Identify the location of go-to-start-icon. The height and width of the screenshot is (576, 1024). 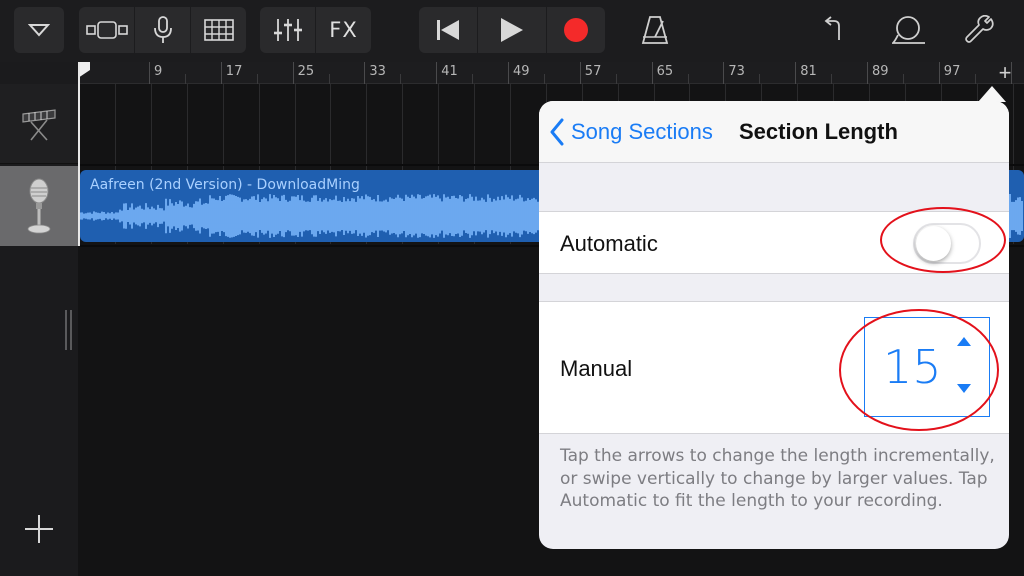
(448, 30).